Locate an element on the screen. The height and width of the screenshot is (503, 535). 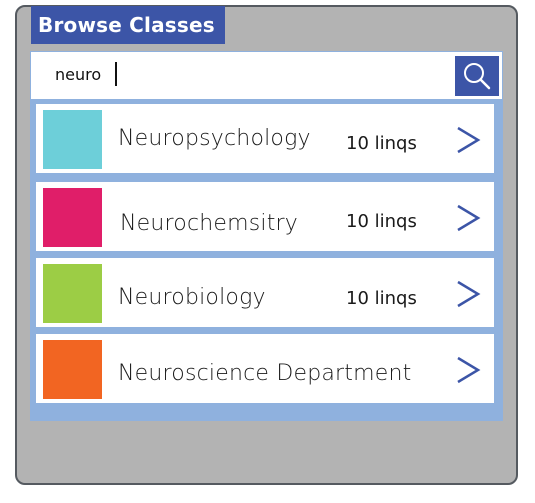
class-name: Neurochemsitry is located at coordinates (209, 223).